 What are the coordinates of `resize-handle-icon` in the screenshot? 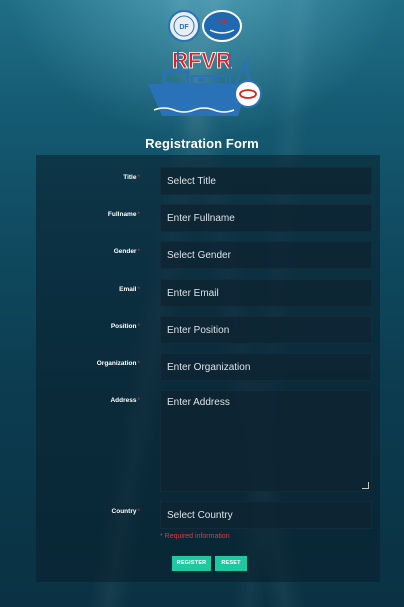 It's located at (365, 485).